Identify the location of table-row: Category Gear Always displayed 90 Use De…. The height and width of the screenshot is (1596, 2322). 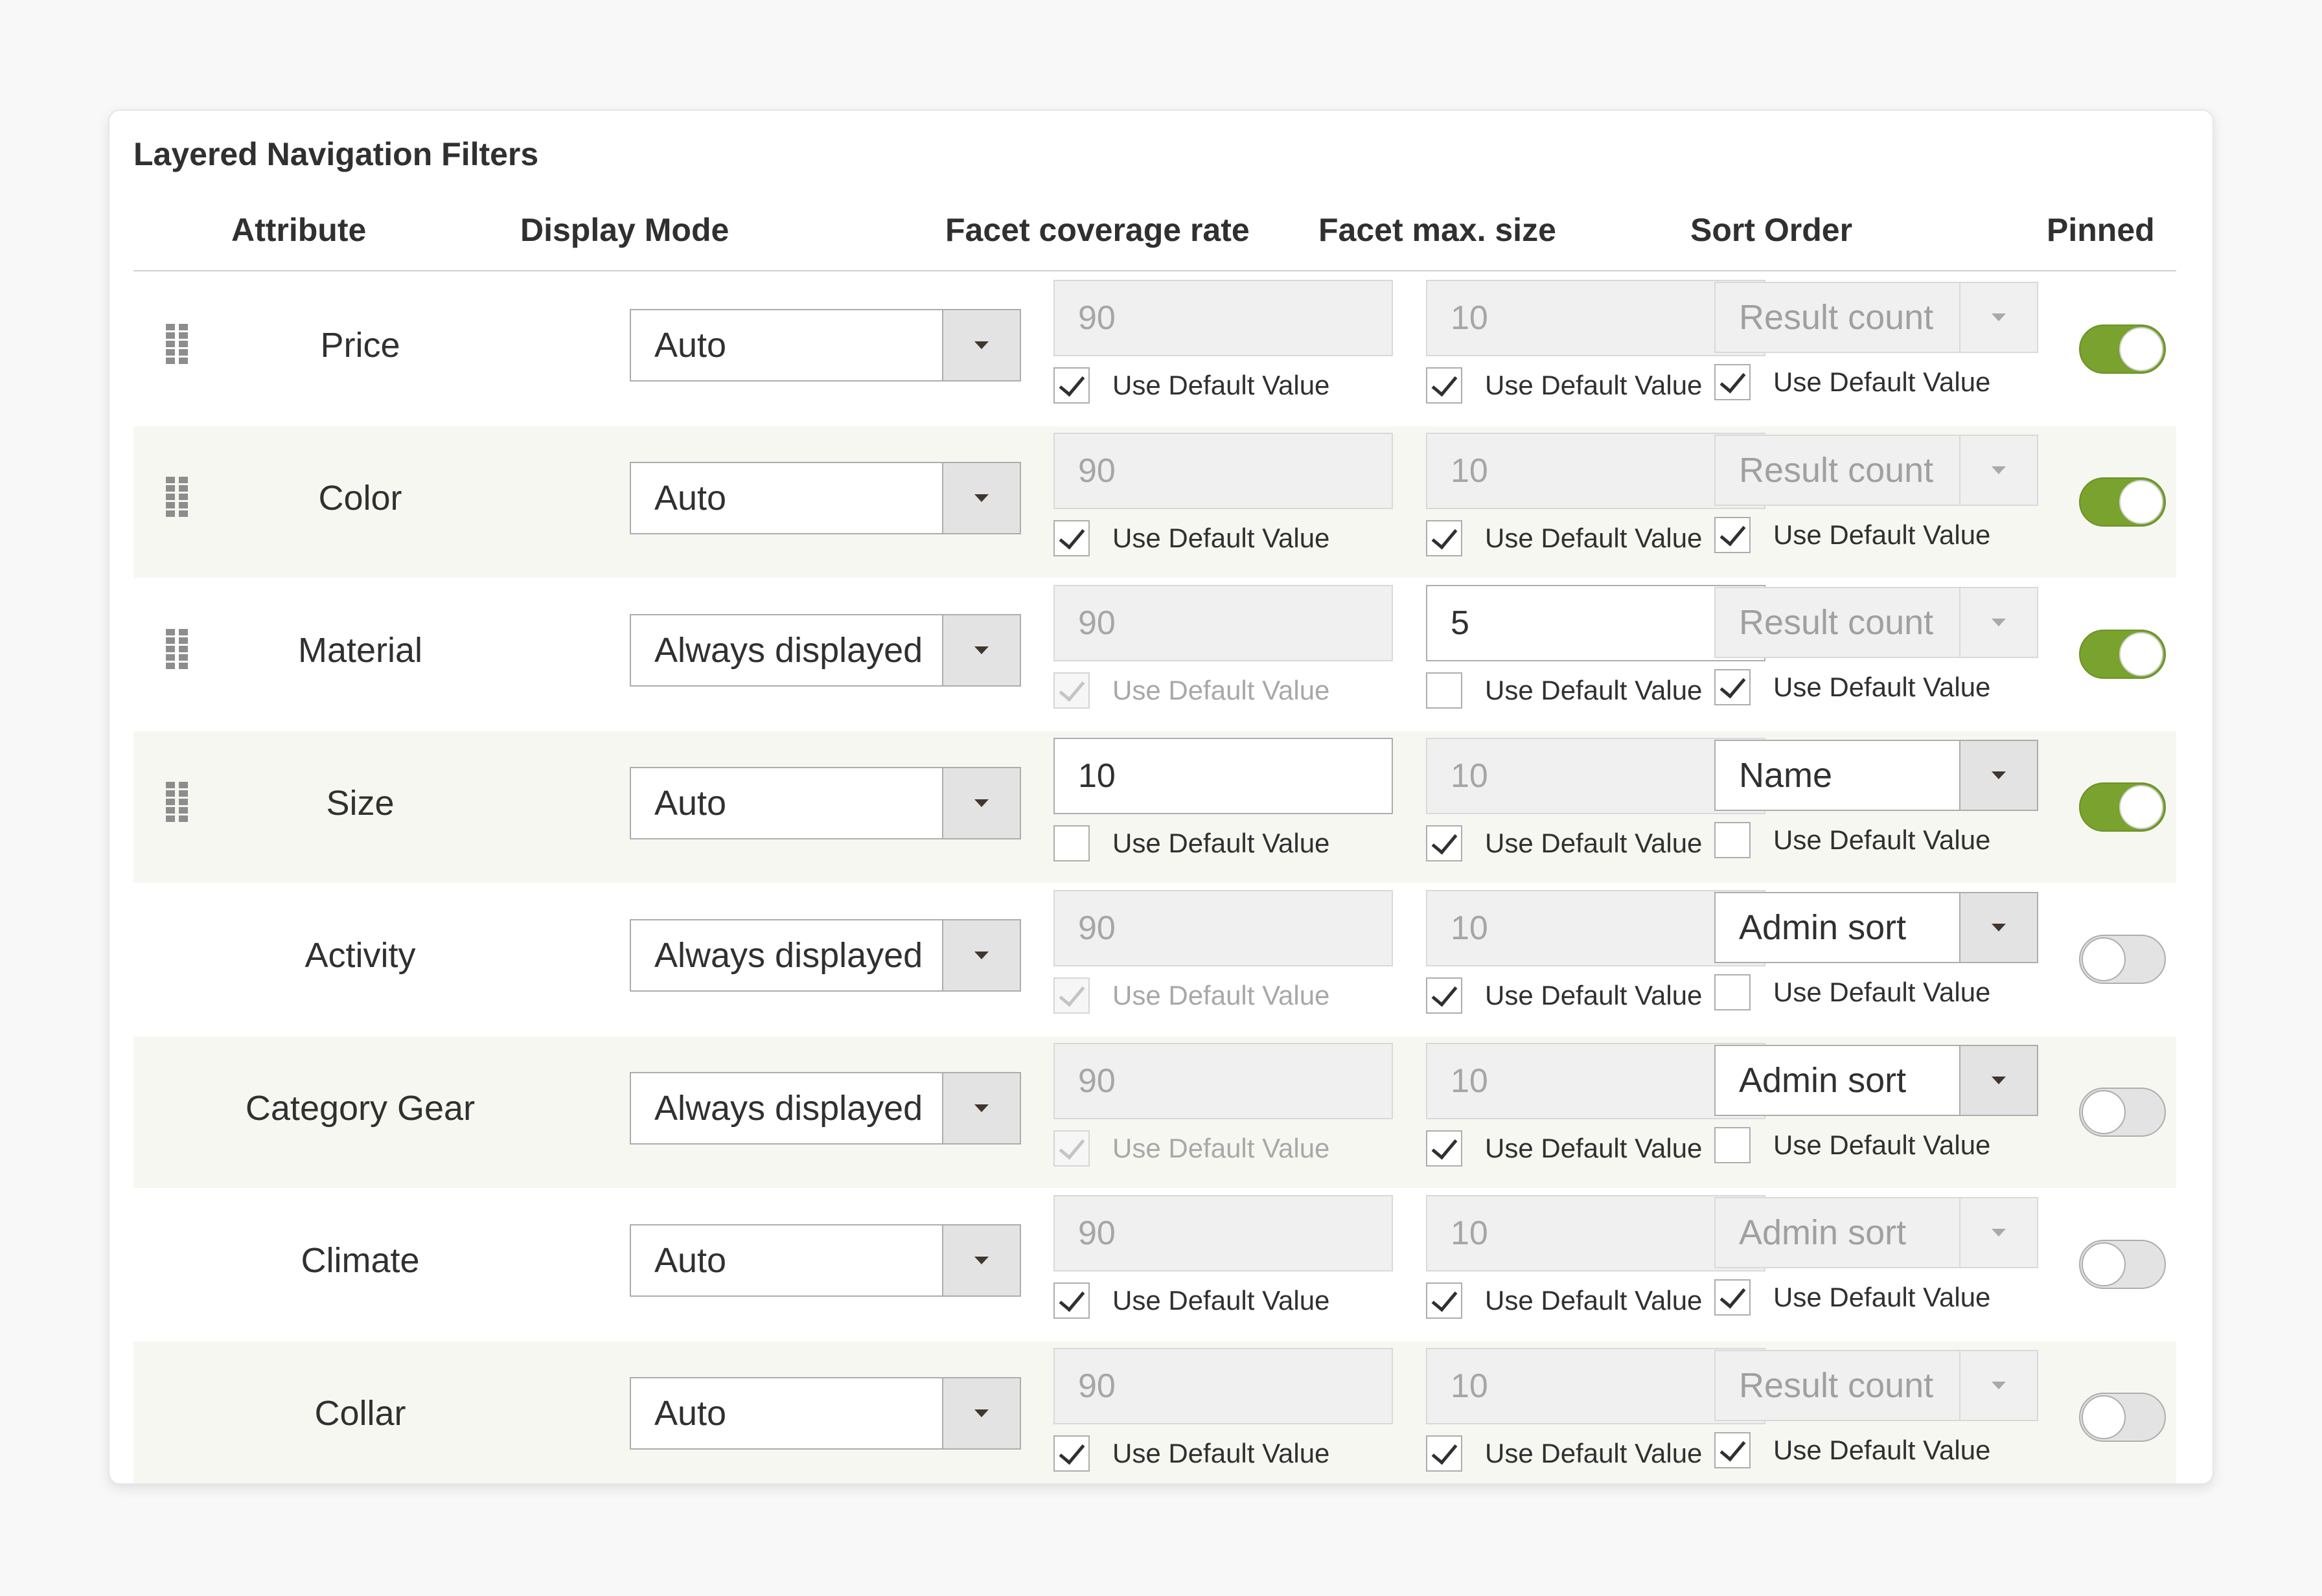
(1154, 1112).